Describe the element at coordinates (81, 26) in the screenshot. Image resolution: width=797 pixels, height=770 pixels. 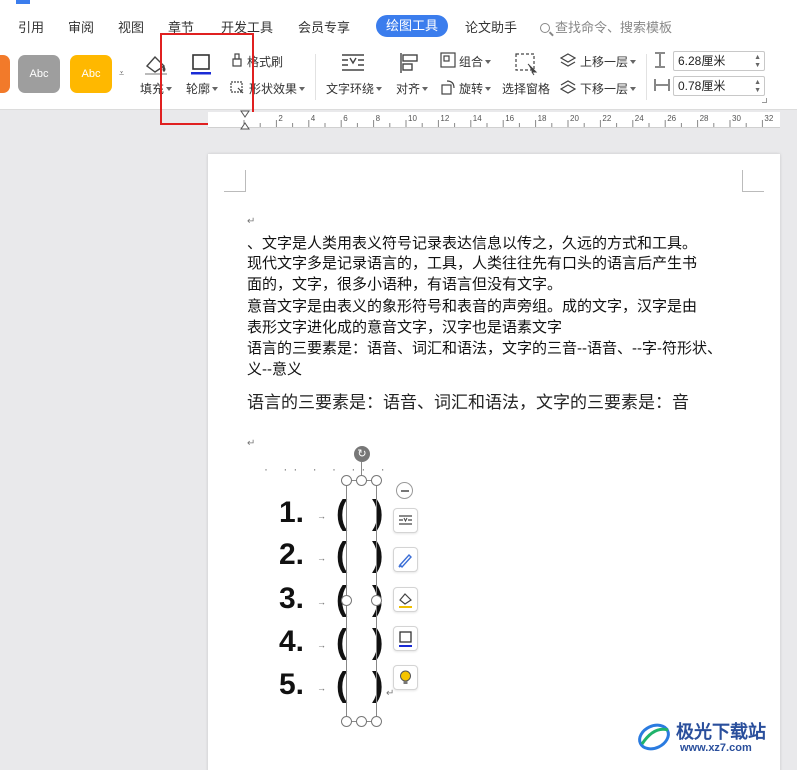
I see `menu-review: 审阅` at that location.